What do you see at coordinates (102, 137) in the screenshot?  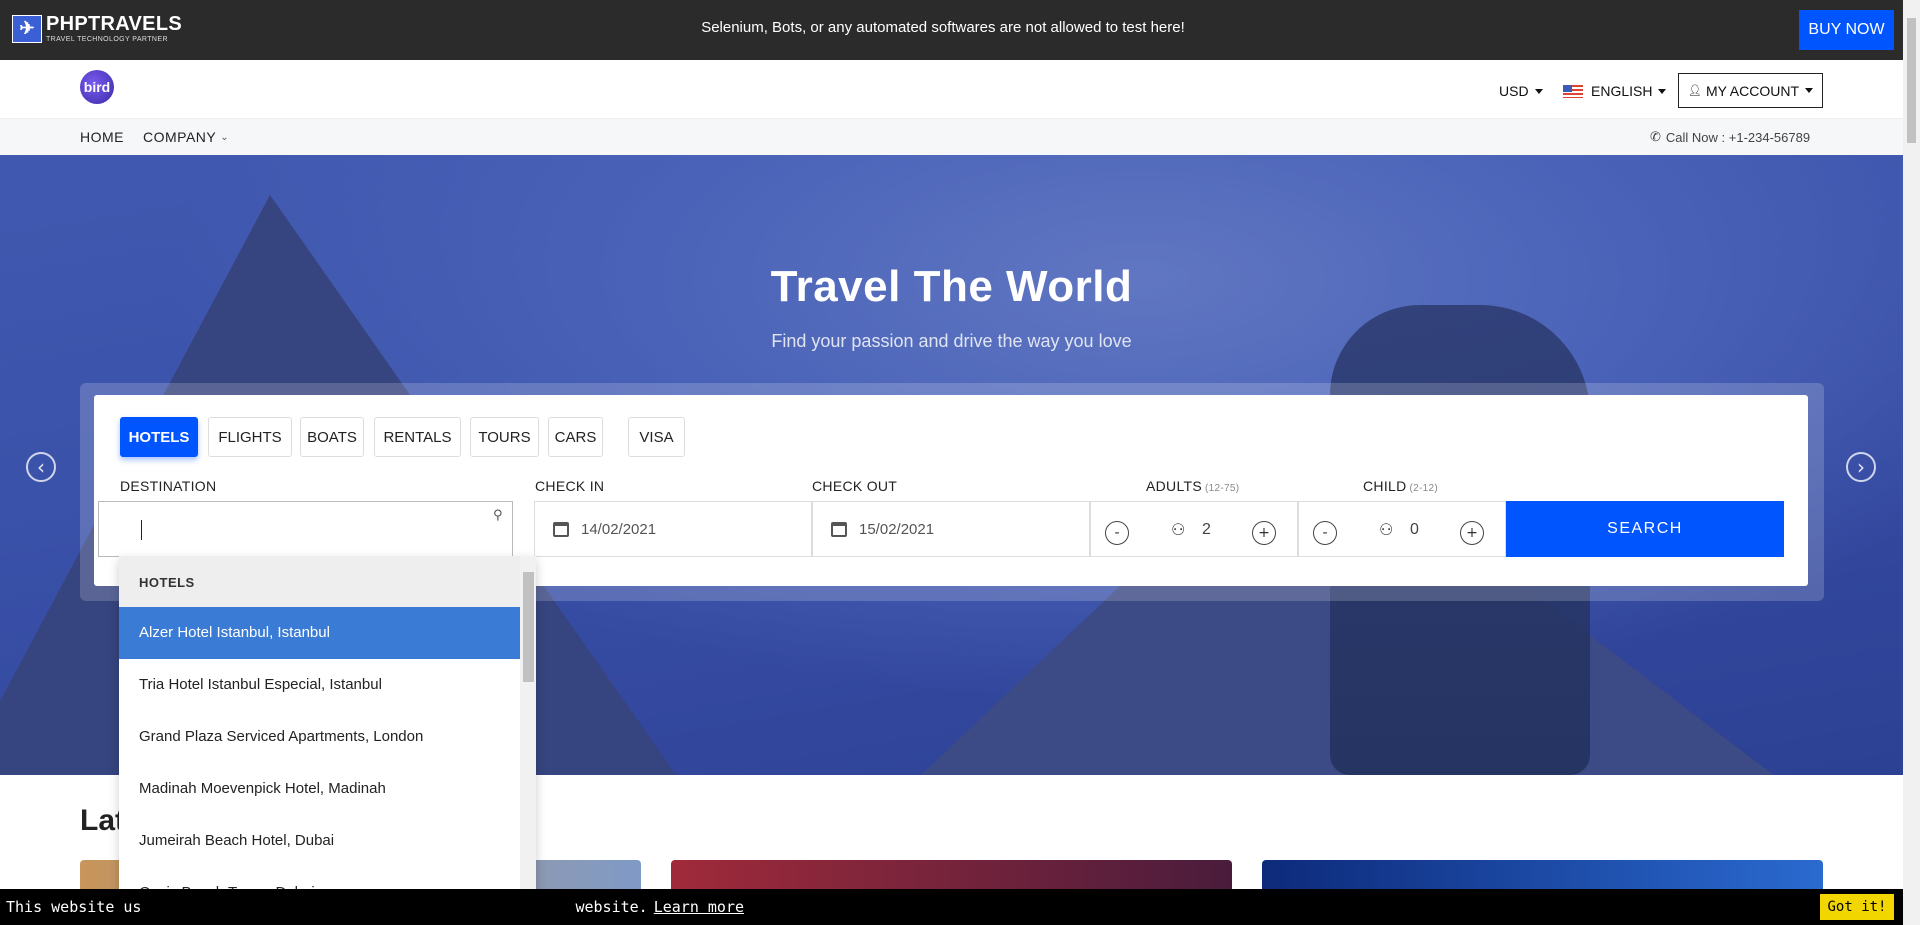 I see `nav-home: HOME` at bounding box center [102, 137].